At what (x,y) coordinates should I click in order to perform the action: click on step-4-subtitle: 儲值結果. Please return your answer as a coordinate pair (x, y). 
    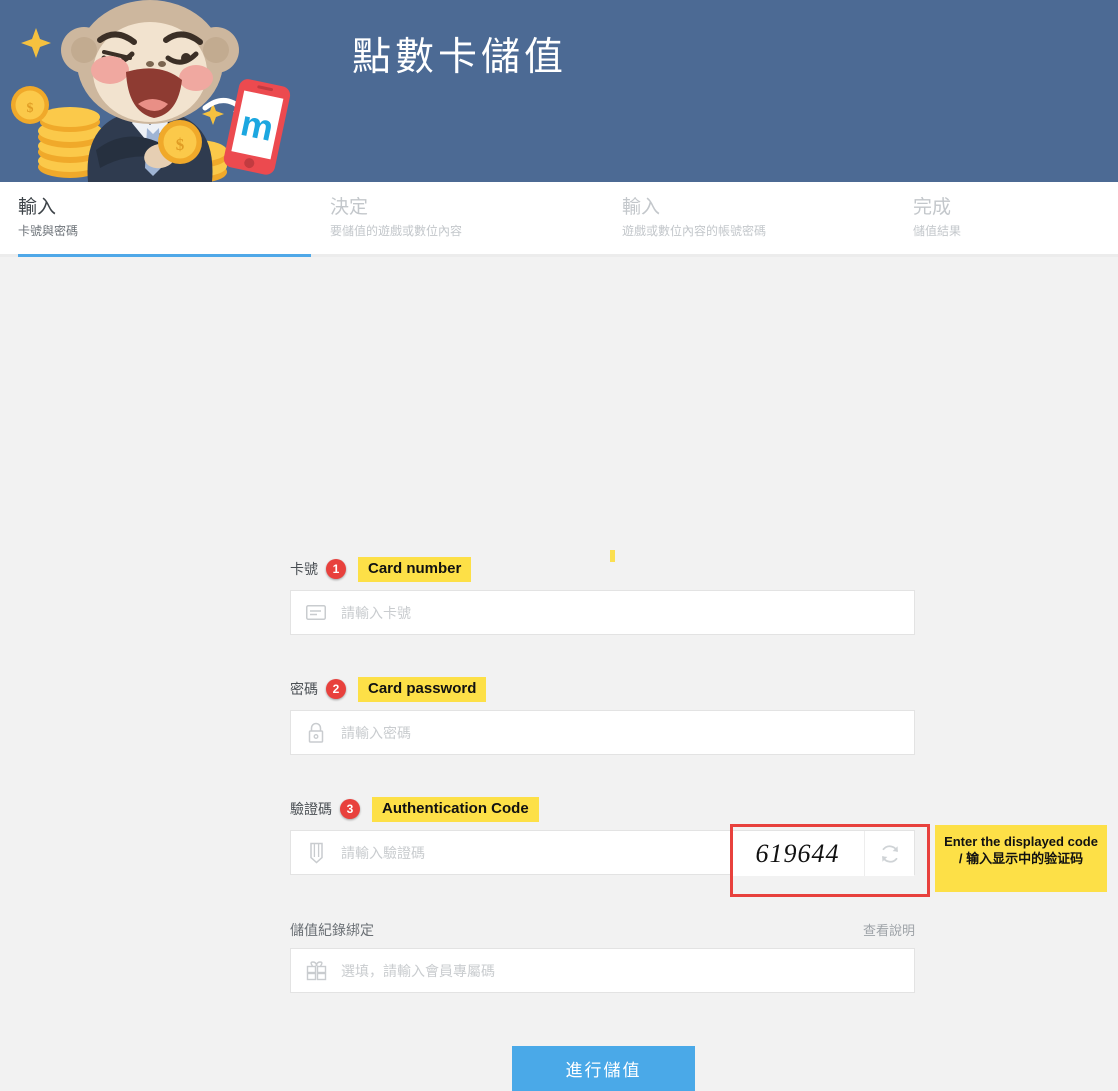
    Looking at the image, I should click on (937, 231).